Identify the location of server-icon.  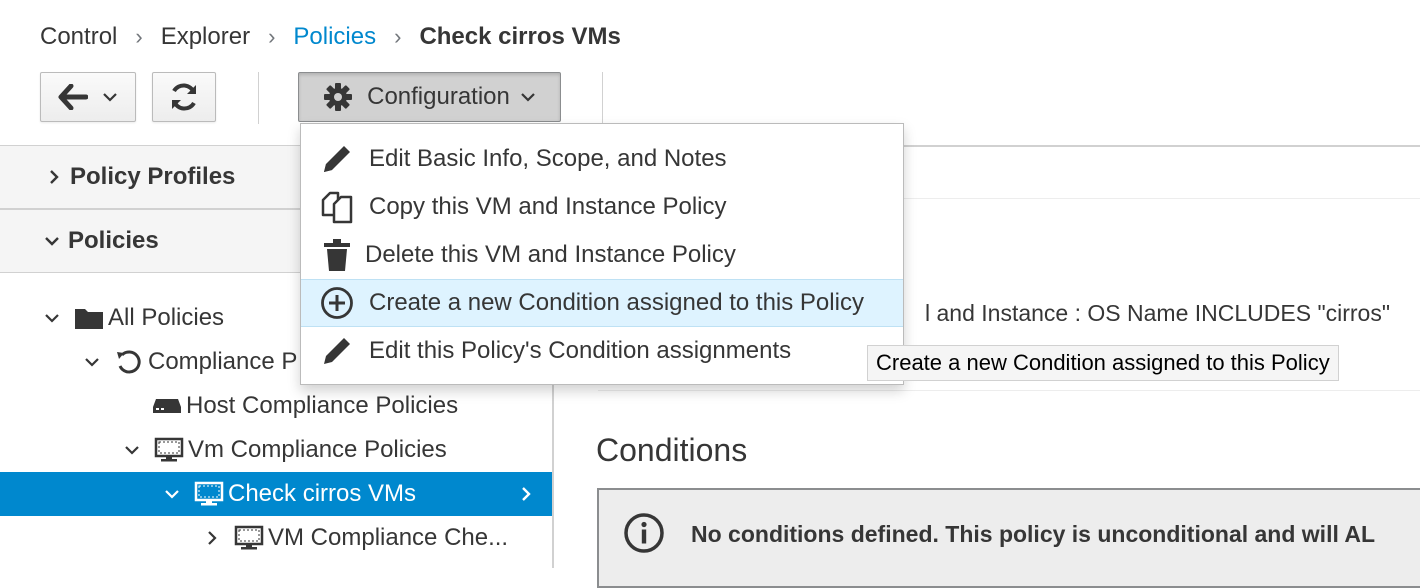
(167, 406).